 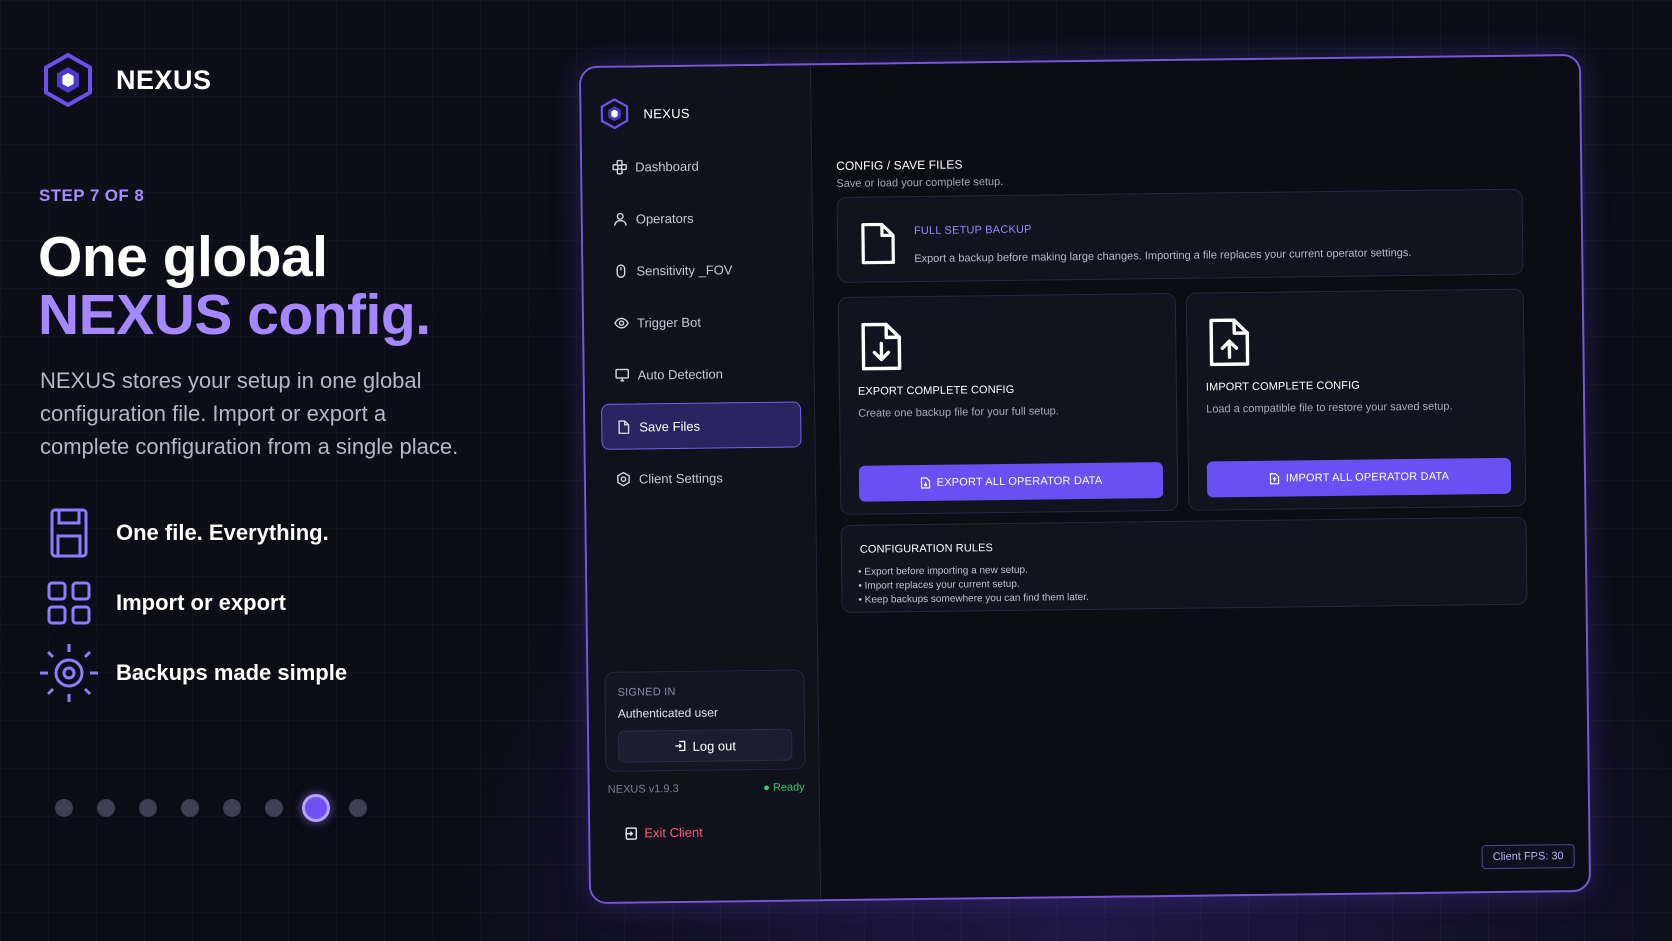 What do you see at coordinates (936, 390) in the screenshot?
I see `export-title: EXPORT COMPLETE CONFIG` at bounding box center [936, 390].